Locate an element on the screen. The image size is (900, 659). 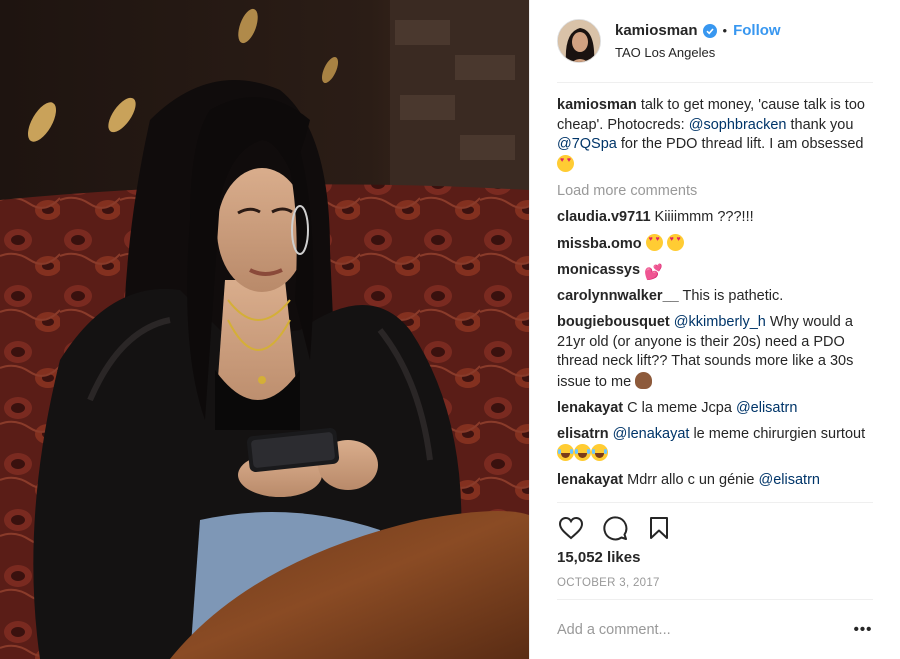
like-button is located at coordinates (571, 528).